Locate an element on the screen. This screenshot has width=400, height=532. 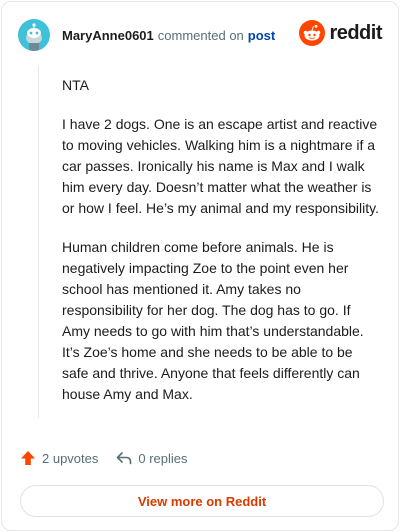
commented-on-text: commented on is located at coordinates (200, 35).